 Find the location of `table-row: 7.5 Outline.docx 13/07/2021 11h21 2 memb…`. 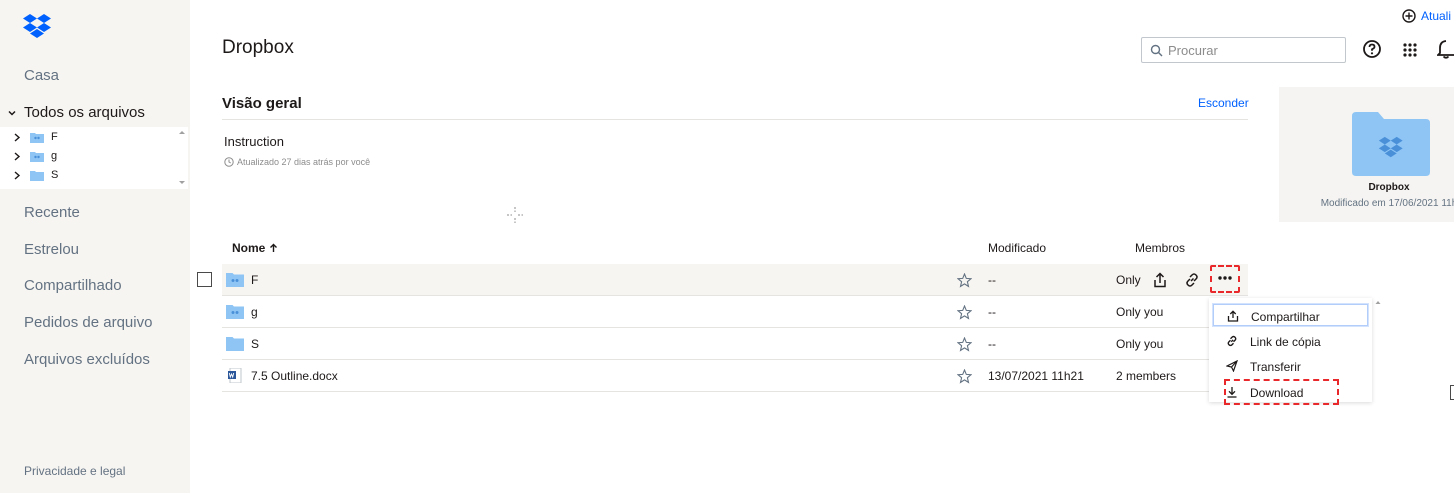

table-row: 7.5 Outline.docx 13/07/2021 11h21 2 memb… is located at coordinates (735, 376).